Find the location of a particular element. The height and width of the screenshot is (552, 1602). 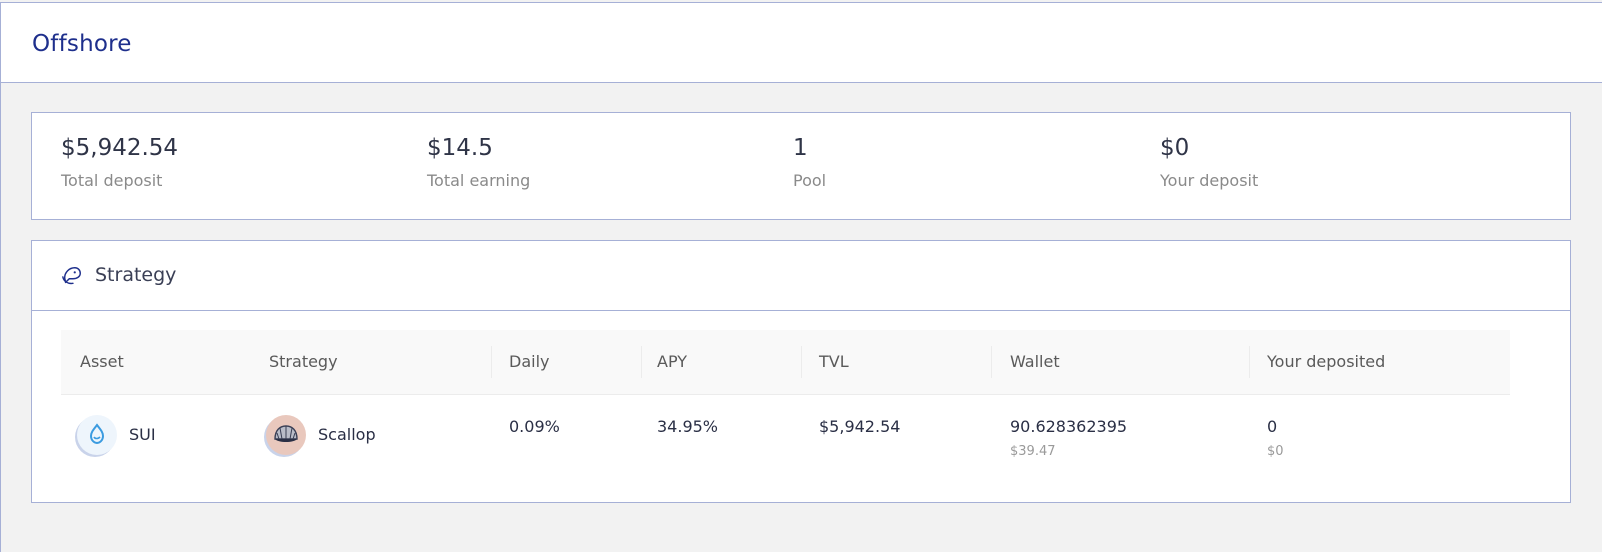

stat-label: Your deposit is located at coordinates (1209, 180).